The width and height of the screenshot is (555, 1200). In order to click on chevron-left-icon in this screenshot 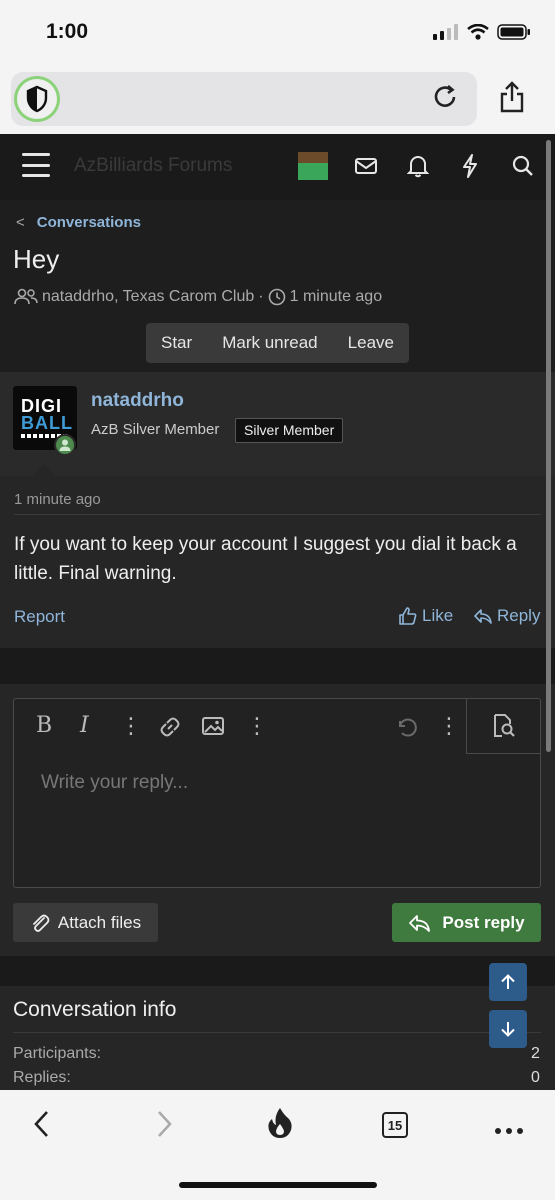, I will do `click(41, 1124)`.